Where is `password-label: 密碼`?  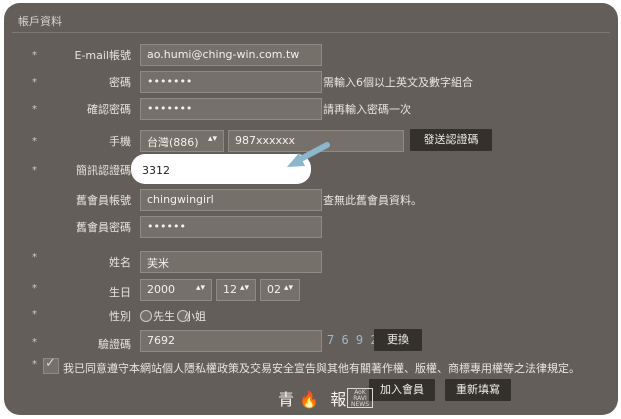
password-label: 密碼 is located at coordinates (120, 82).